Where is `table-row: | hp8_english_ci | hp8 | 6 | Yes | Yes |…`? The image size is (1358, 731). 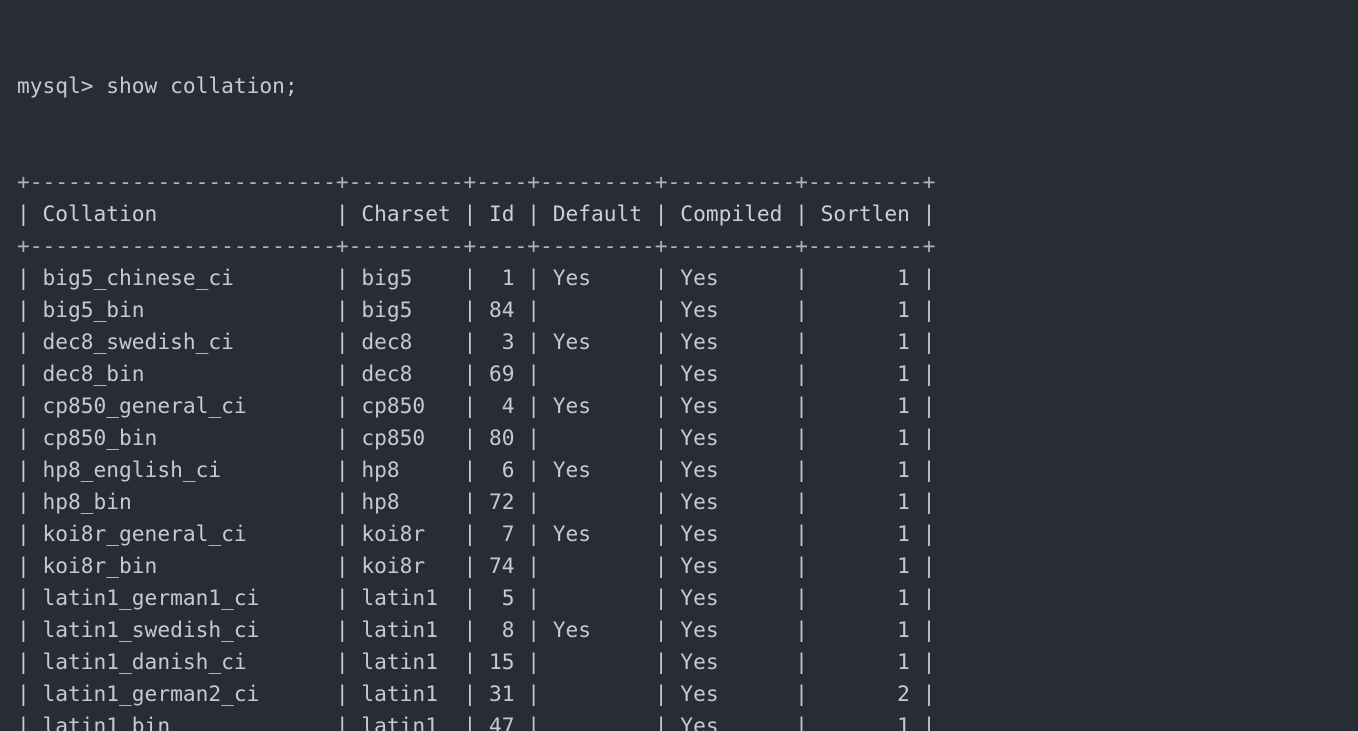 table-row: | hp8_english_ci | hp8 | 6 | Yes | Yes |… is located at coordinates (476, 469).